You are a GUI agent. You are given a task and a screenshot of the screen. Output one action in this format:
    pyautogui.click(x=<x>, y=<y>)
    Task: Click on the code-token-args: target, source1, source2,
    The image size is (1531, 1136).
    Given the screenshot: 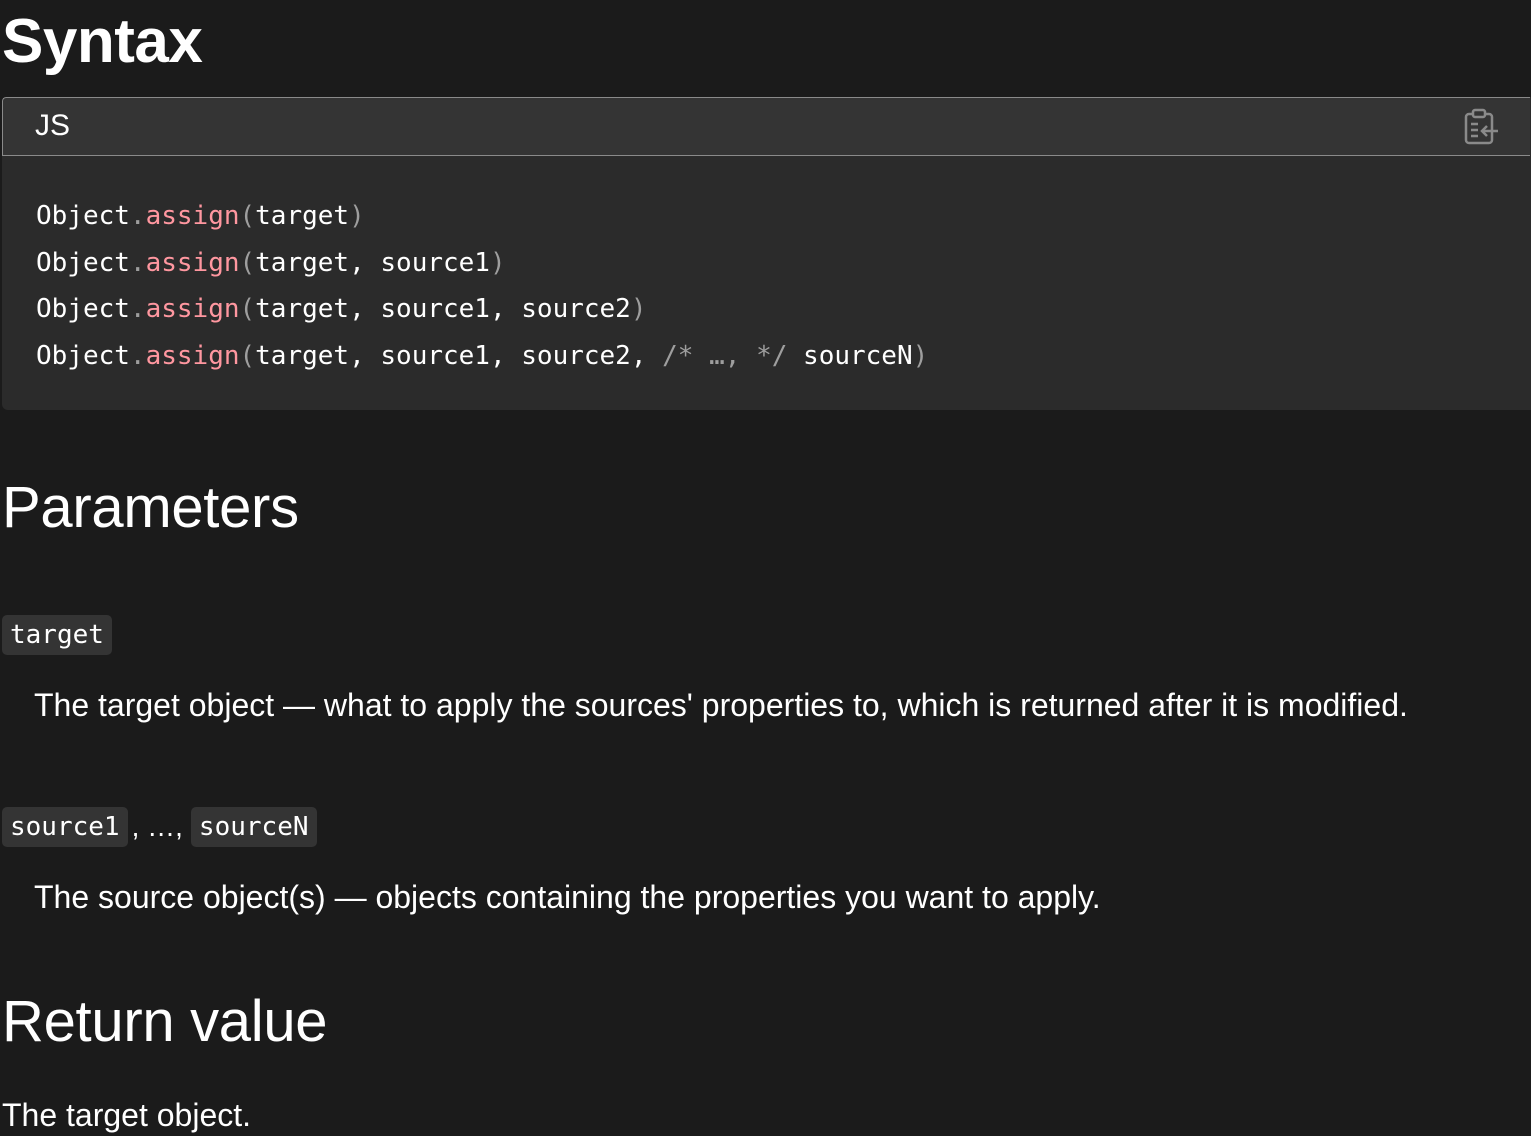 What is the action you would take?
    pyautogui.click(x=459, y=356)
    